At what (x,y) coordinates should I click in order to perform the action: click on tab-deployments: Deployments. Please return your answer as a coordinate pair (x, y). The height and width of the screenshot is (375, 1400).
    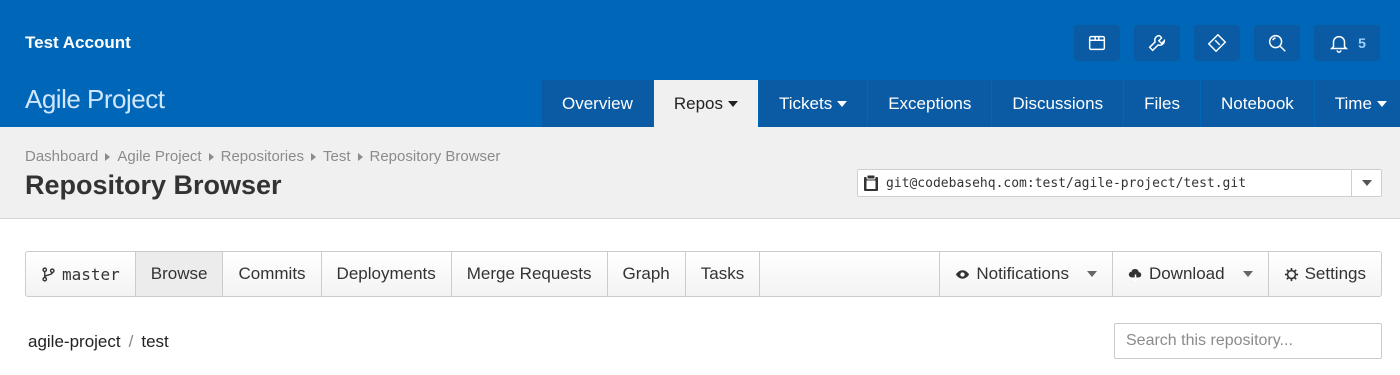
    Looking at the image, I should click on (387, 274).